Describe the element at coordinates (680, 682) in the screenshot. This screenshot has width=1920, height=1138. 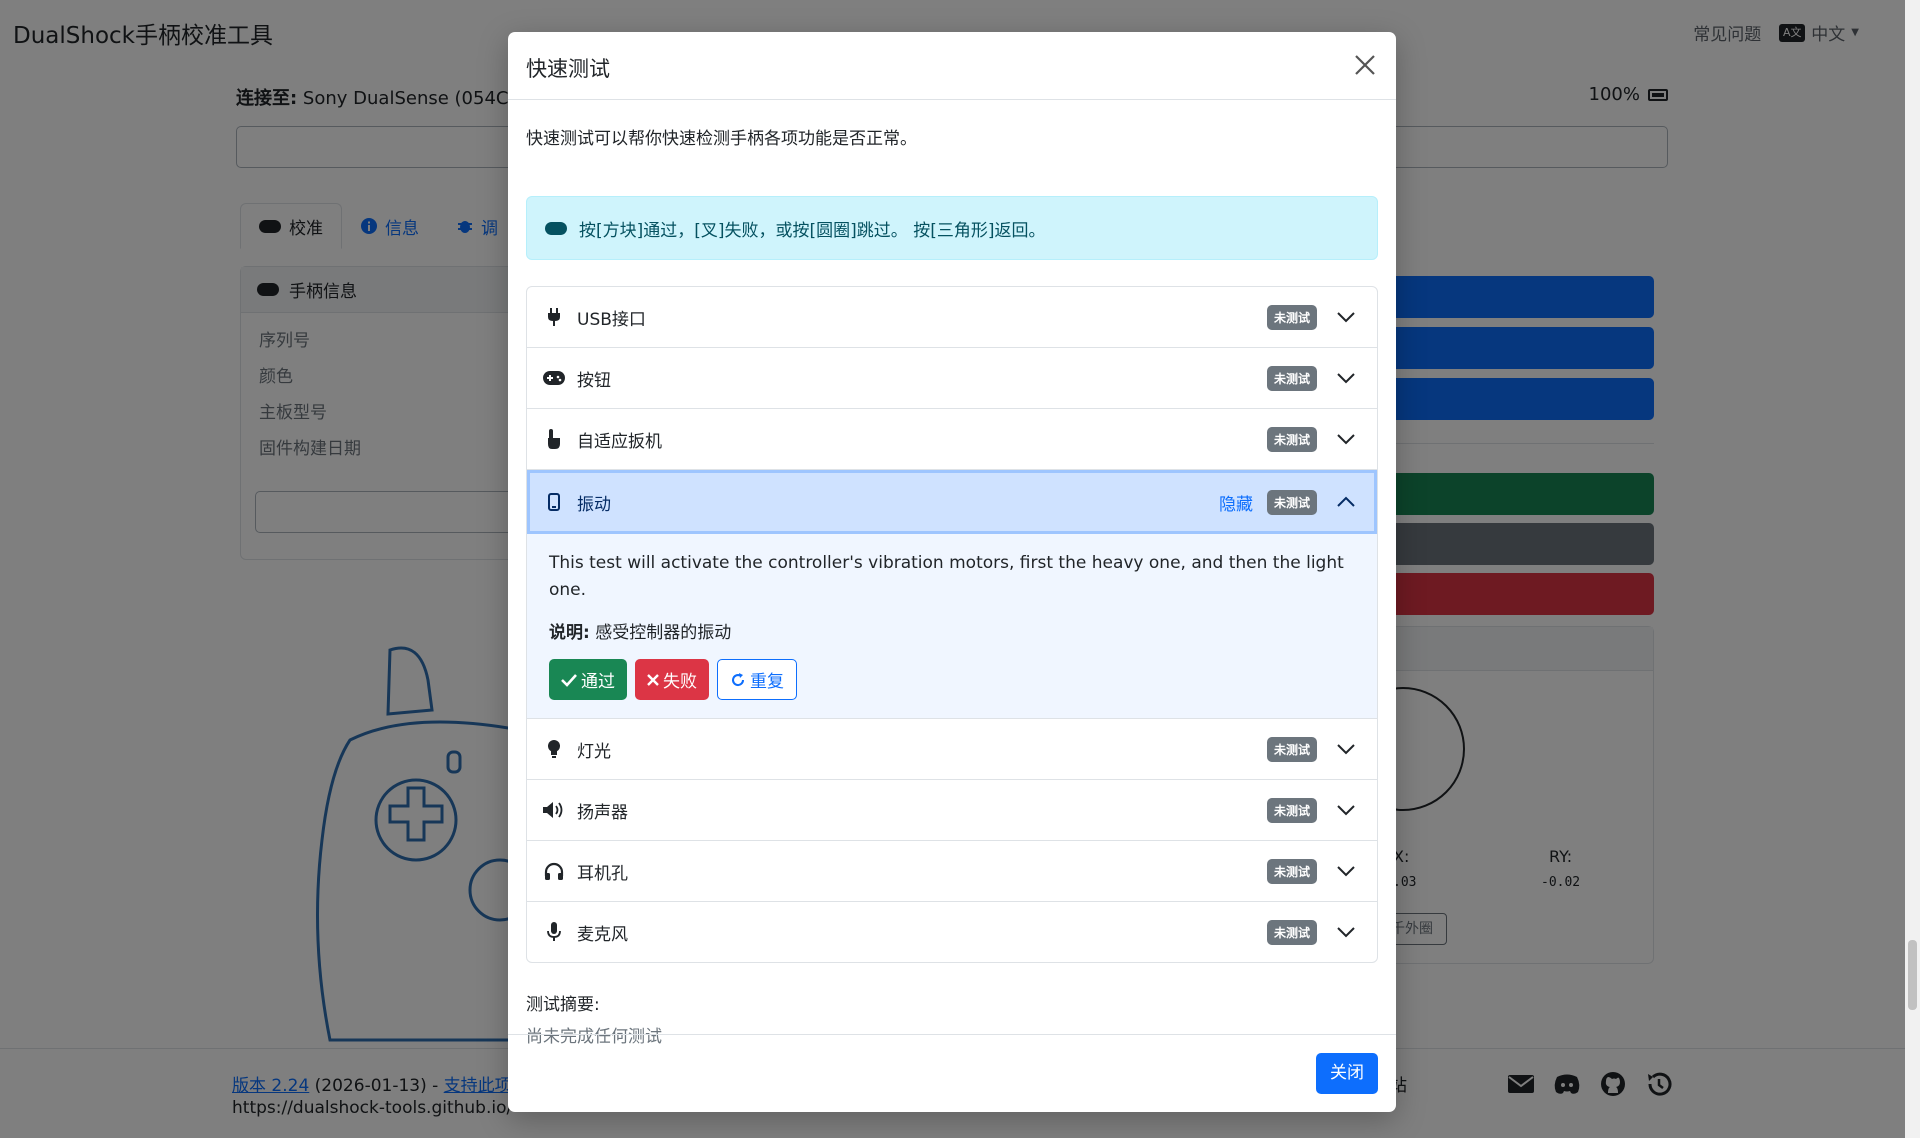
I see `fail-label: 失败` at that location.